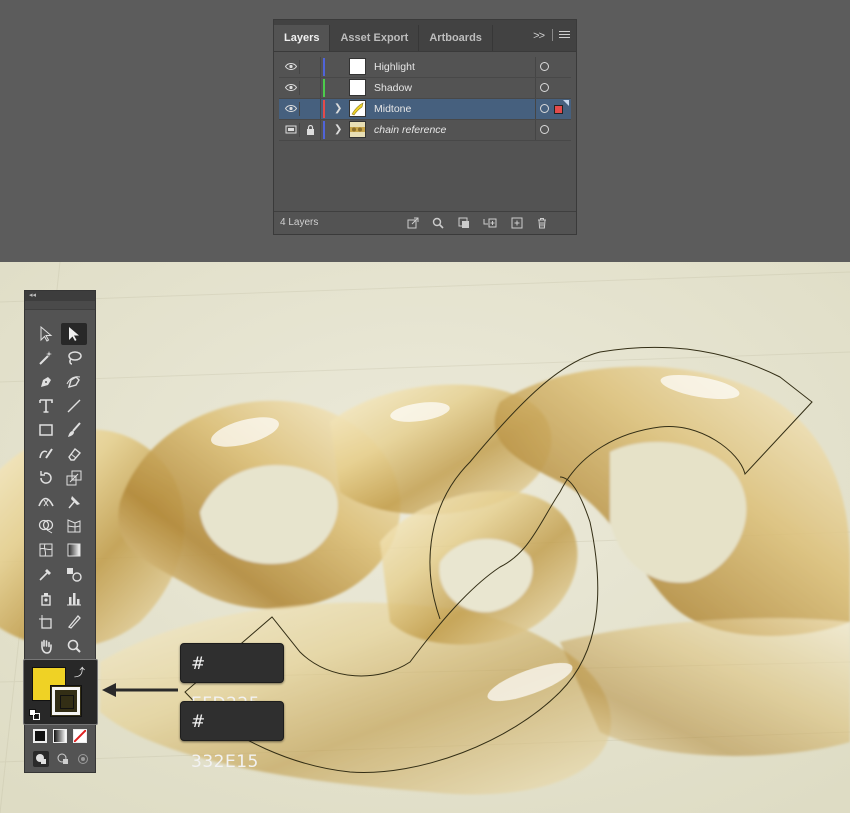  Describe the element at coordinates (232, 678) in the screenshot. I see `fill-hex-callout: # EFD225` at that location.